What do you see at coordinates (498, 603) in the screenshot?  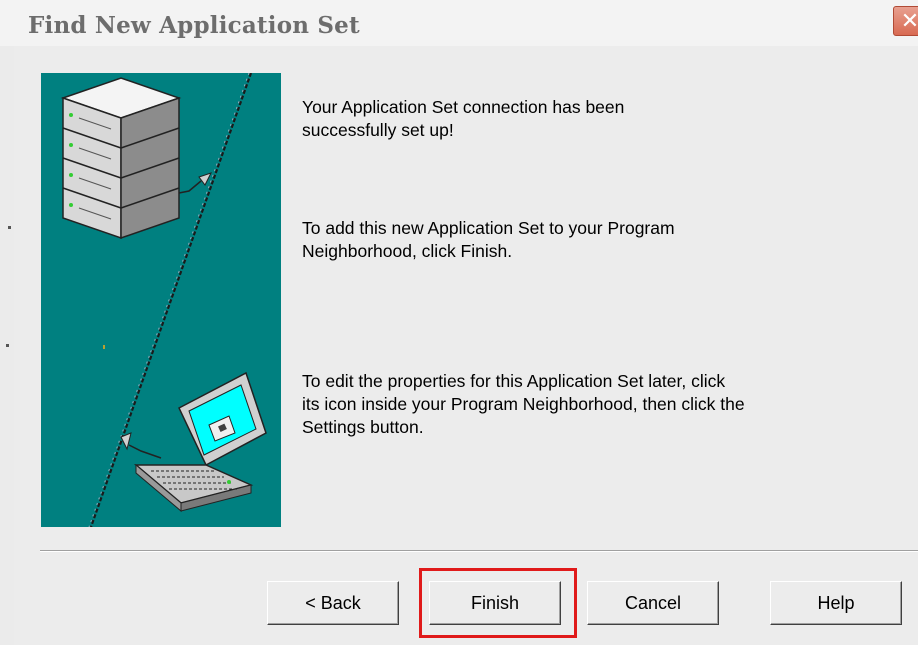 I see `finish-highlight-box` at bounding box center [498, 603].